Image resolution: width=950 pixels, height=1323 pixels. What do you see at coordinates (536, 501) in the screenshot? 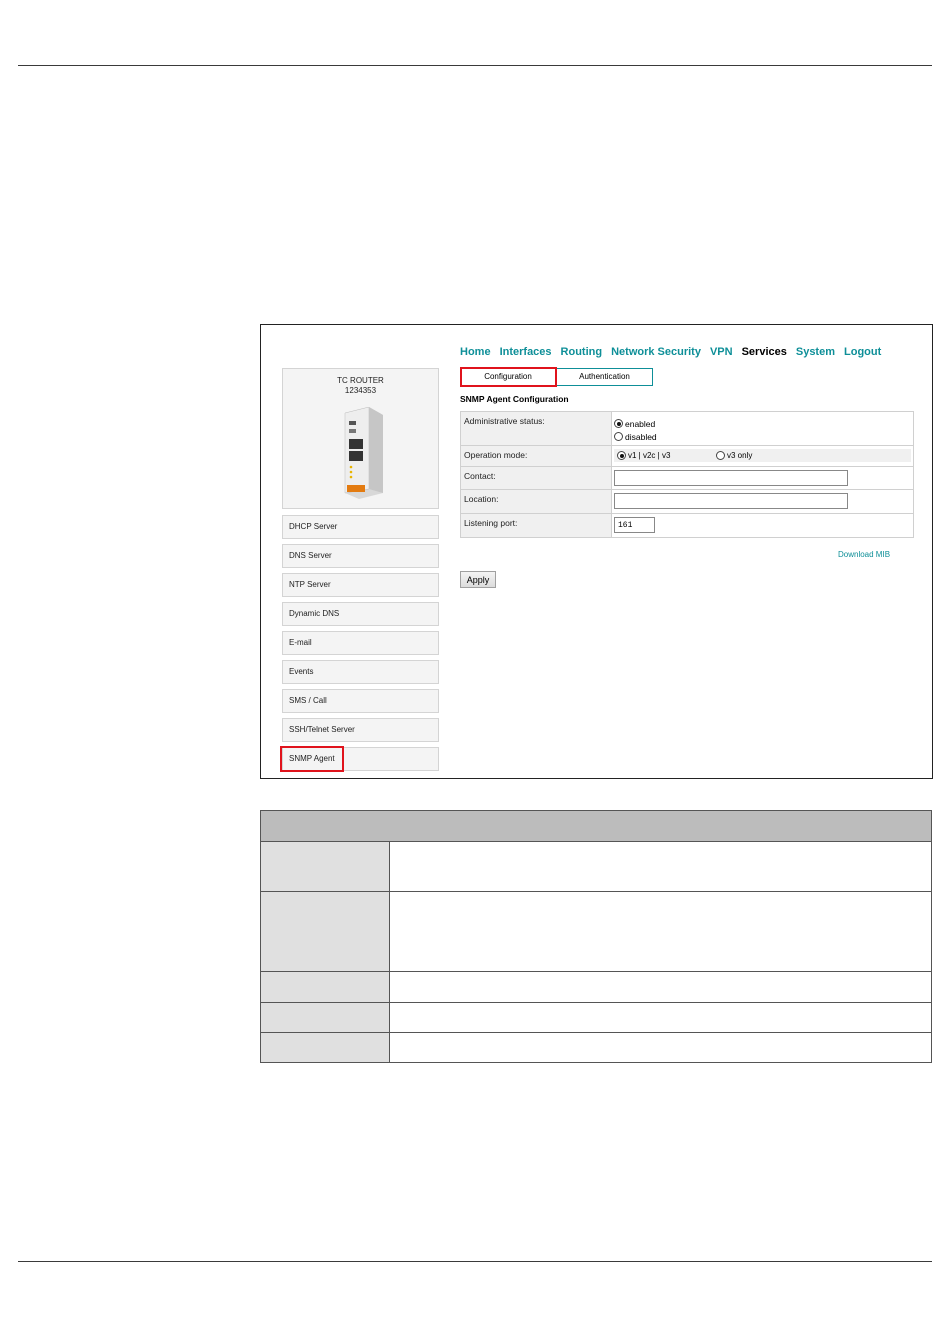
I see `location-label: Location:` at bounding box center [536, 501].